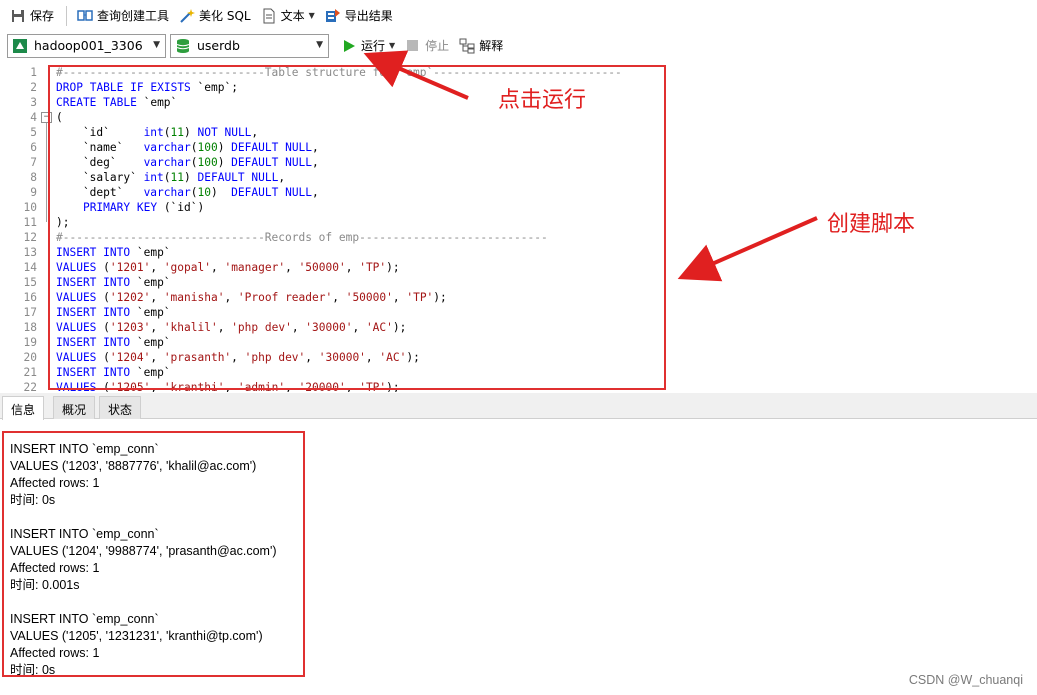 The width and height of the screenshot is (1037, 695). Describe the element at coordinates (153, 554) in the screenshot. I see `output-highlight-box` at that location.